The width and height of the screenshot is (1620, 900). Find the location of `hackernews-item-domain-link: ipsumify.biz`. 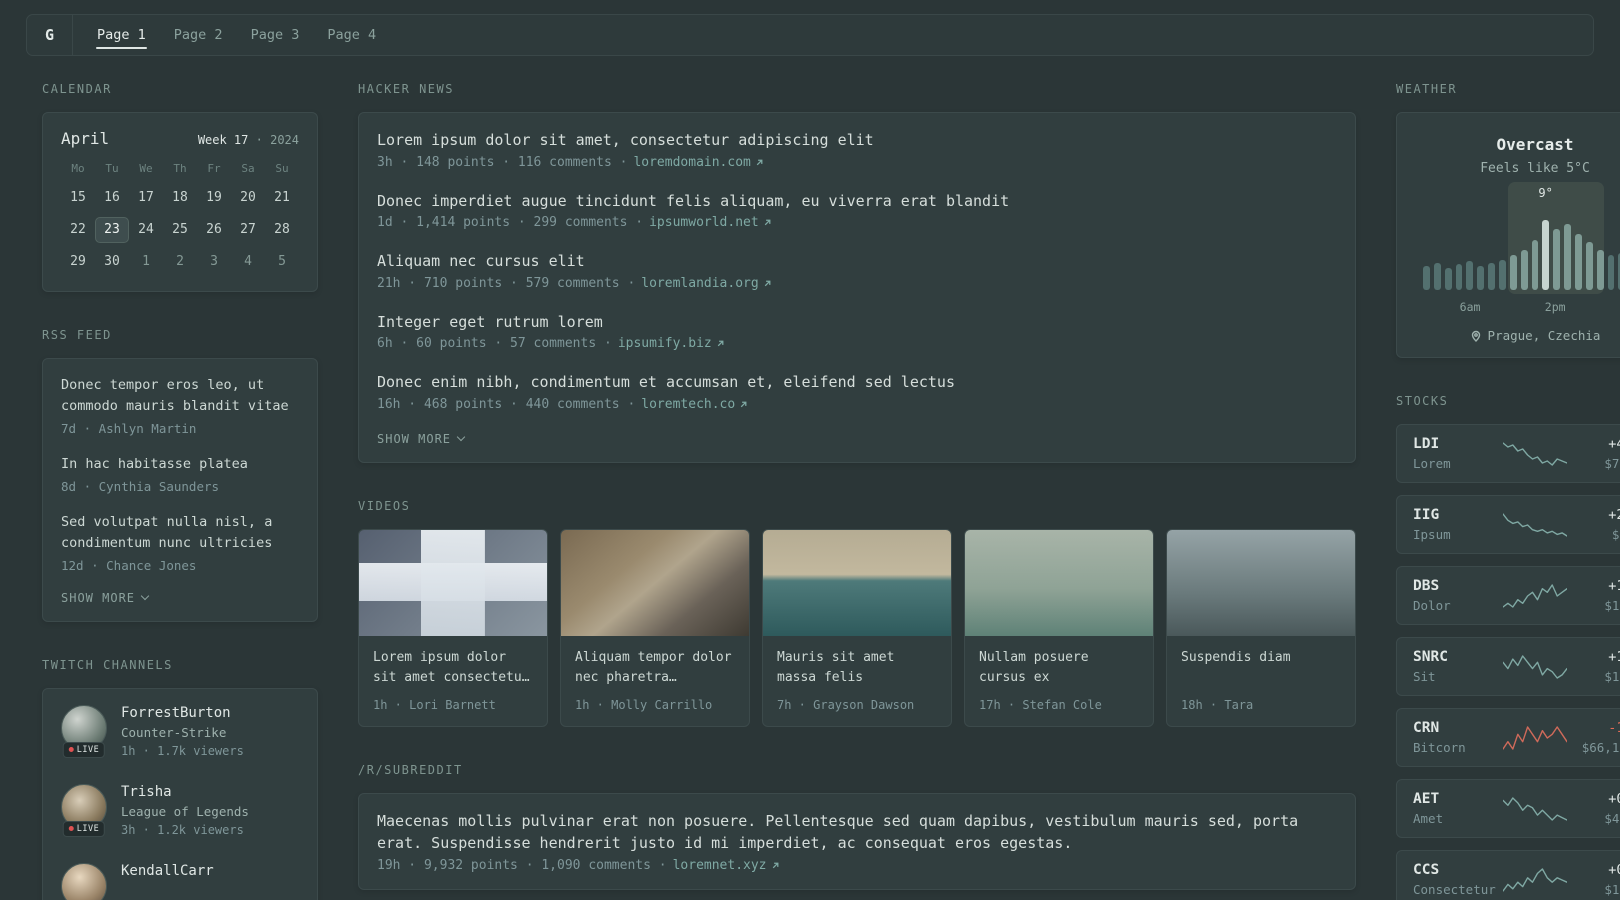

hackernews-item-domain-link: ipsumify.biz is located at coordinates (672, 343).